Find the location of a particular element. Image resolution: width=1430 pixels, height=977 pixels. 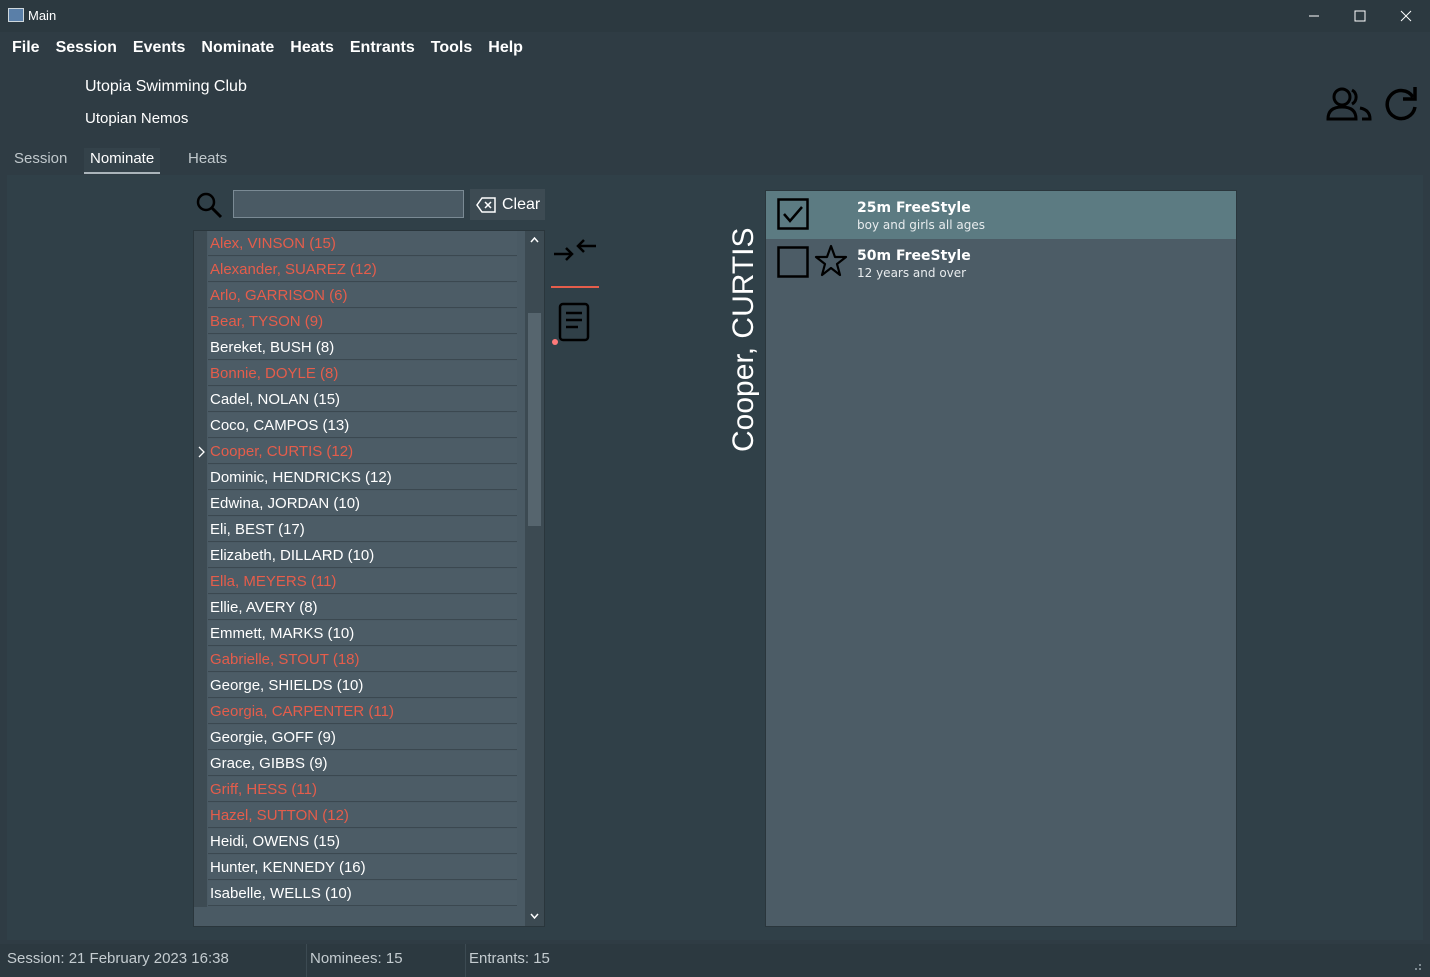

event-row: 25m FreeStyle boy and girls all ages is located at coordinates (1001, 215).